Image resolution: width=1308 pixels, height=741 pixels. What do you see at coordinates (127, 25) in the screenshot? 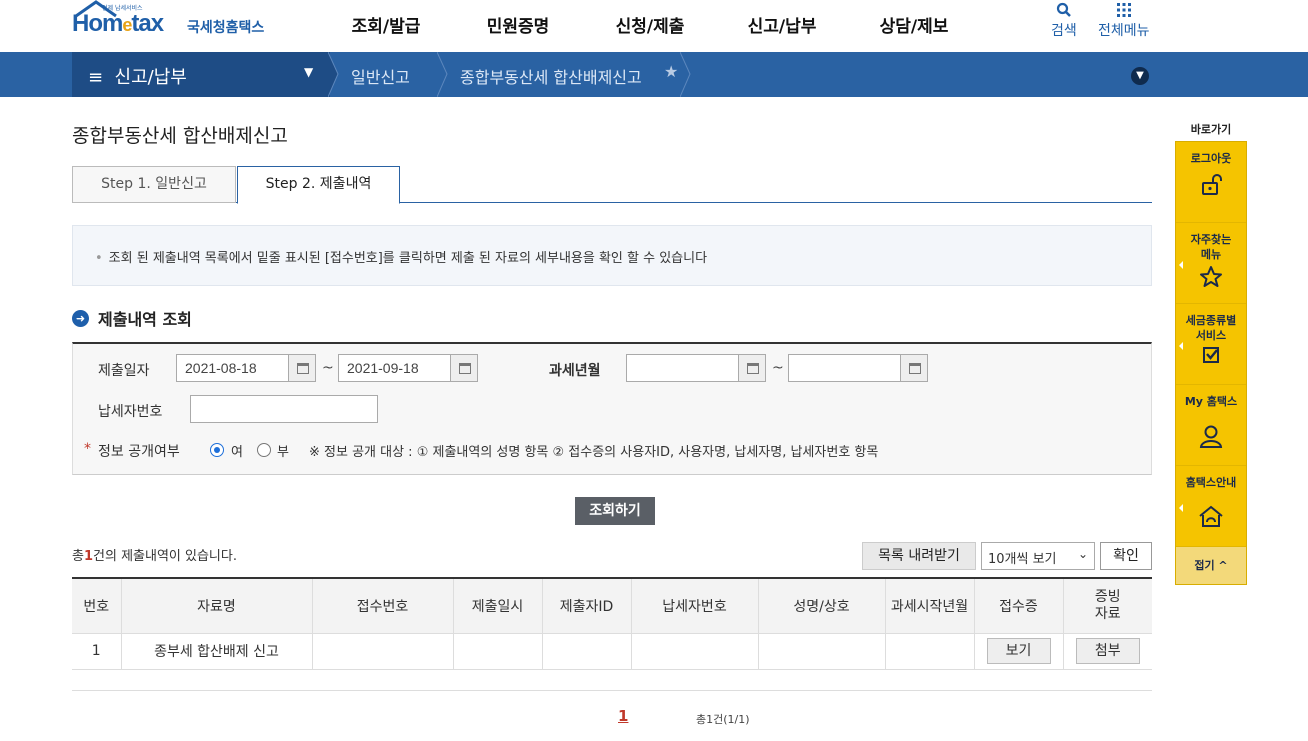
I see `logo-mark-e: e` at bounding box center [127, 25].